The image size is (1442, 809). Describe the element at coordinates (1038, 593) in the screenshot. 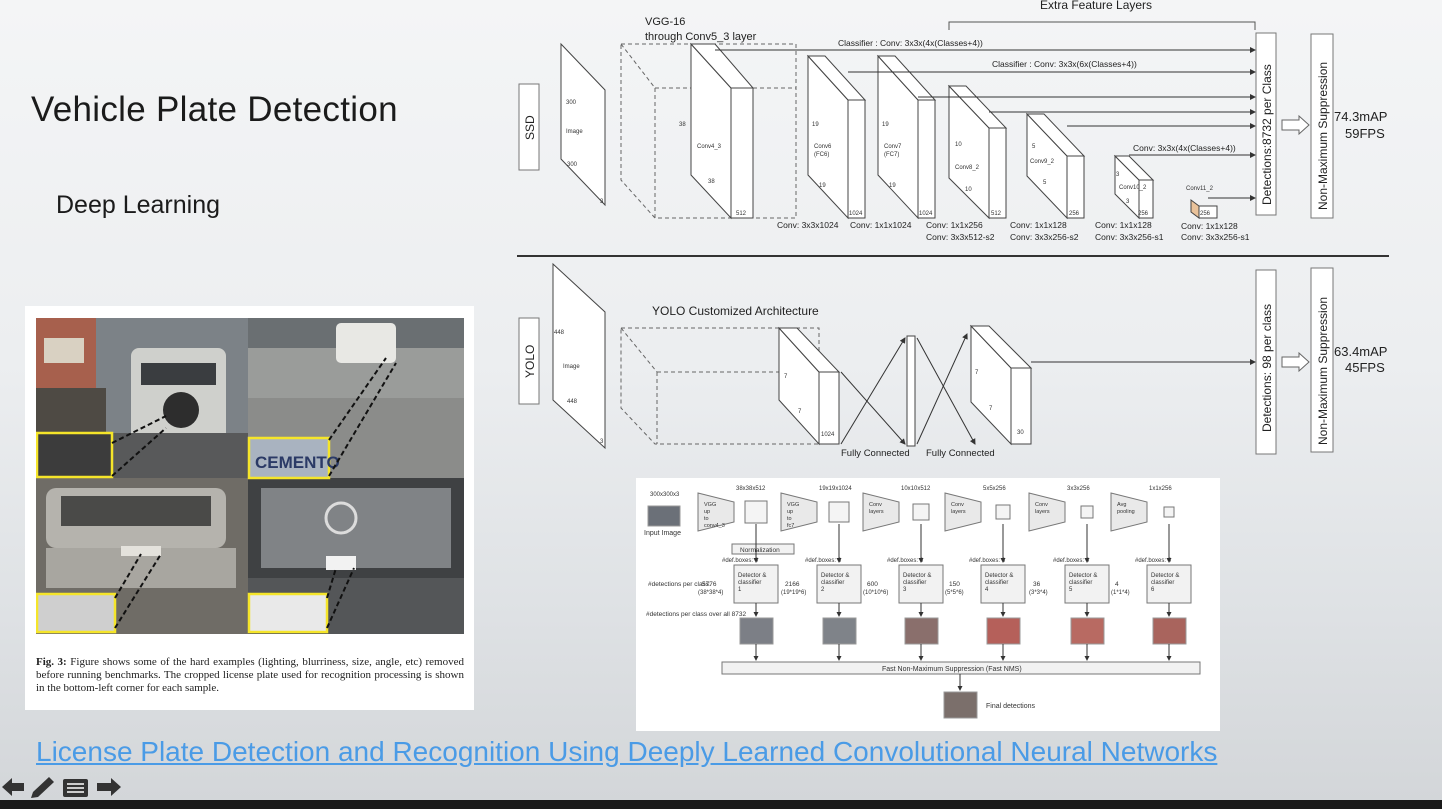

I see `detection-formula: (3*3*4)` at that location.